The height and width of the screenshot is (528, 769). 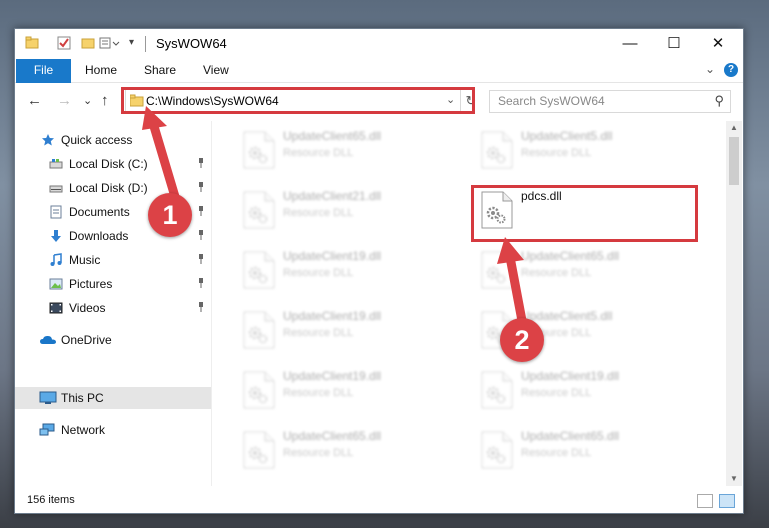 I want to click on arrow-1-shaft, so click(x=164, y=161).